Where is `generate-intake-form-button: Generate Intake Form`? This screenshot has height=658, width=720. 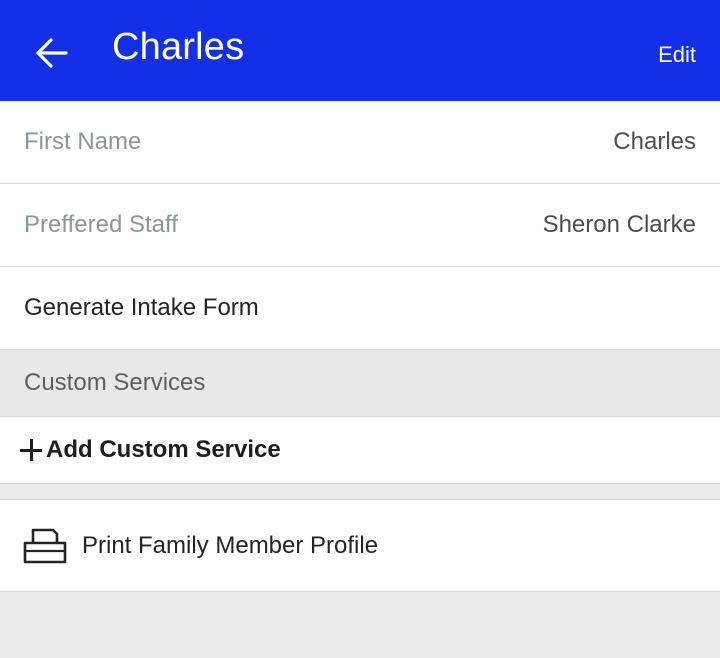 generate-intake-form-button: Generate Intake Form is located at coordinates (360, 308).